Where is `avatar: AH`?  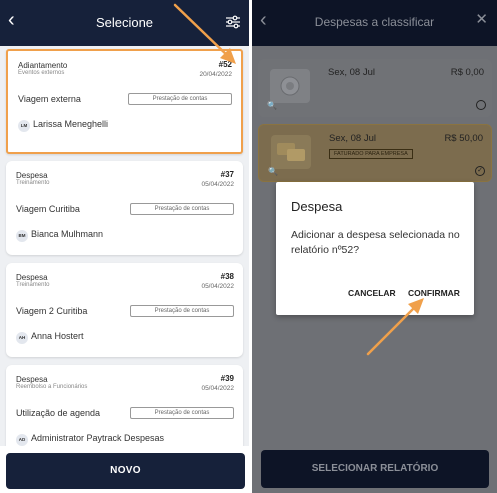
avatar: AH is located at coordinates (22, 338).